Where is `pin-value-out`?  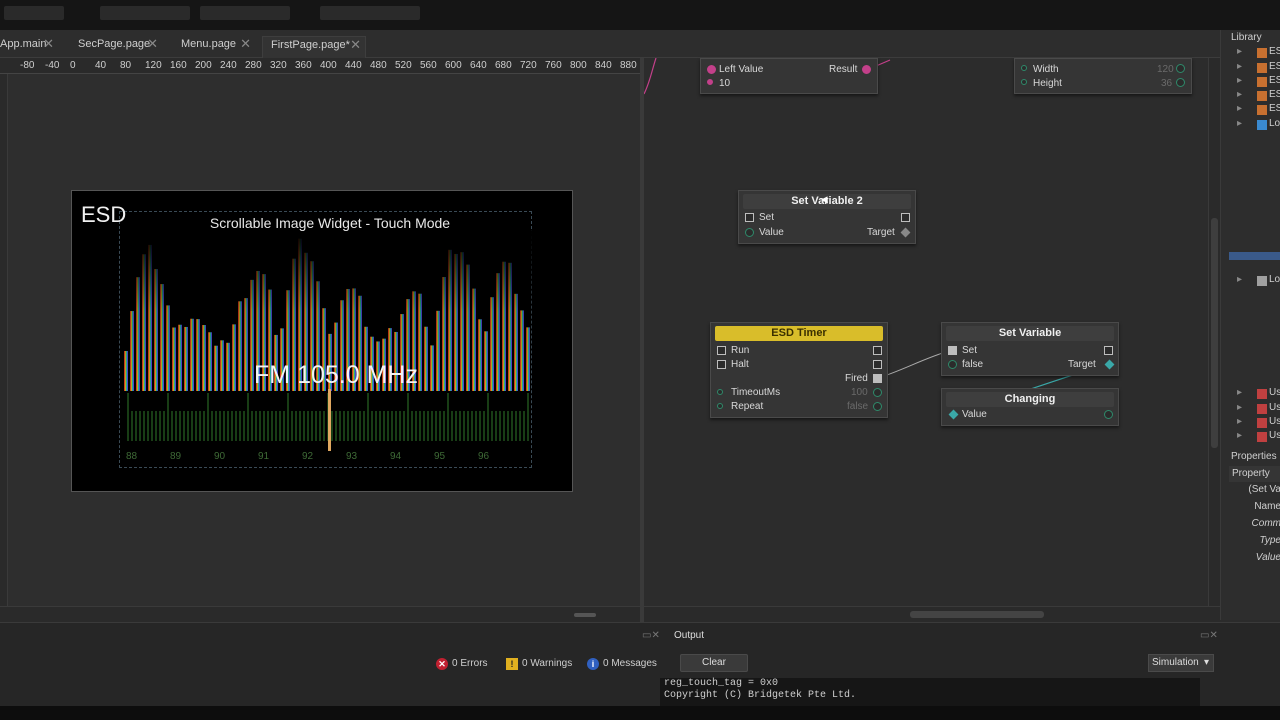
pin-value-out is located at coordinates (1108, 414).